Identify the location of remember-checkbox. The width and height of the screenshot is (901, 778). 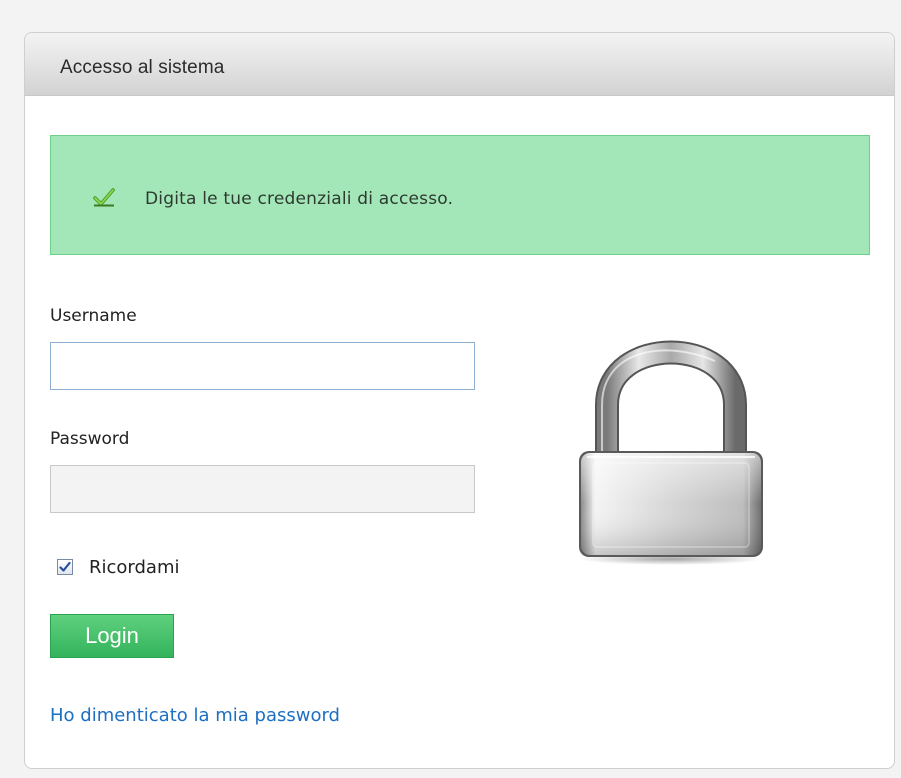
(65, 567).